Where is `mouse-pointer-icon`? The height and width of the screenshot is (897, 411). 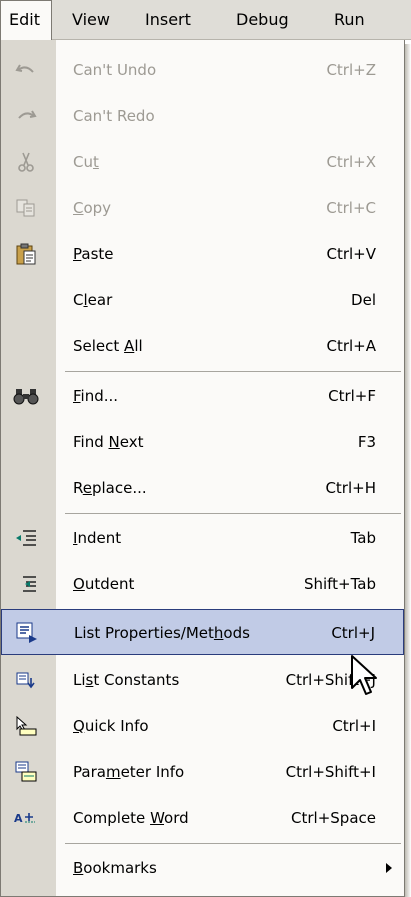
mouse-pointer-icon is located at coordinates (364, 675).